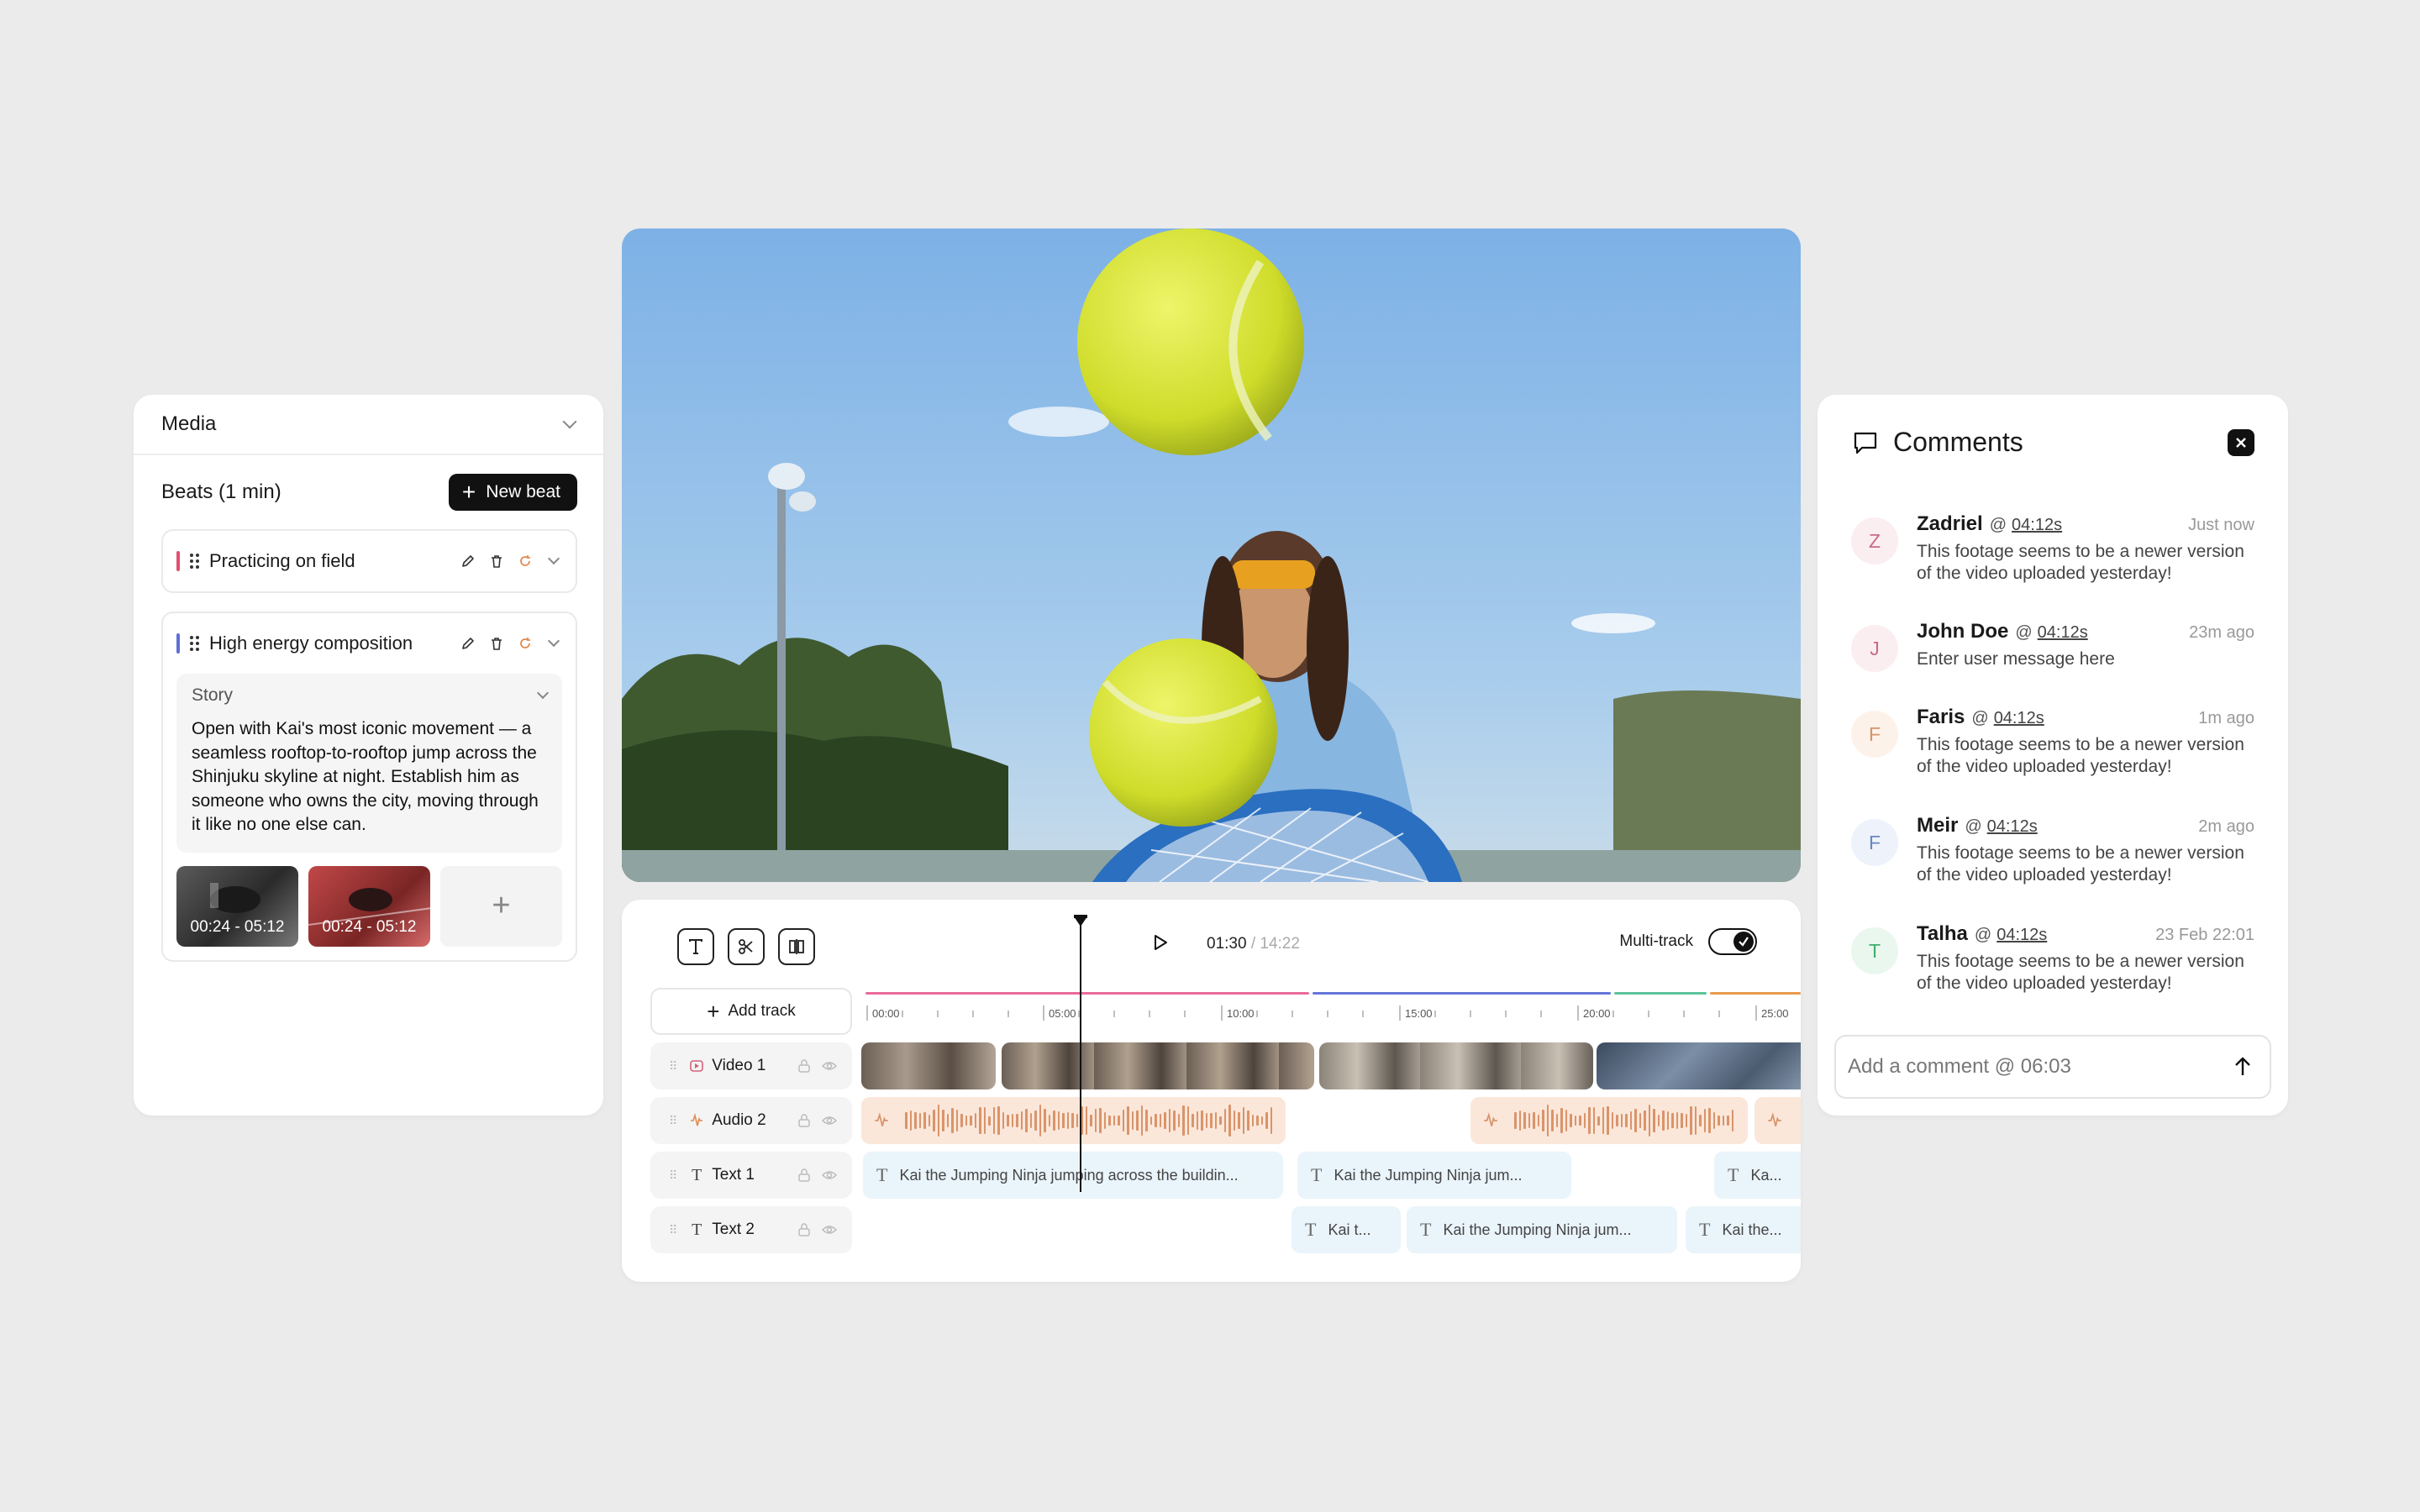 The width and height of the screenshot is (2420, 1512). I want to click on multitrack-label: Multi-track, so click(1656, 941).